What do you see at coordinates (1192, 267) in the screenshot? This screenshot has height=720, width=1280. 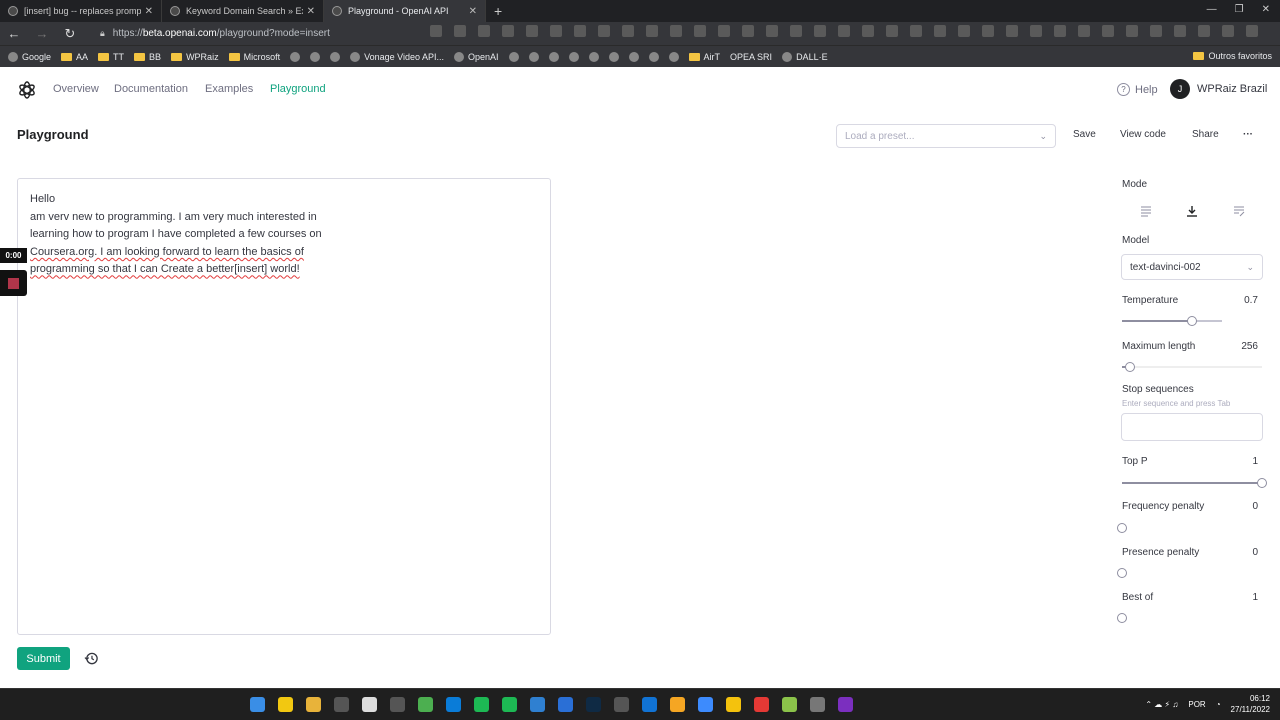 I see `model-select: text-davinci-002 ⌄` at bounding box center [1192, 267].